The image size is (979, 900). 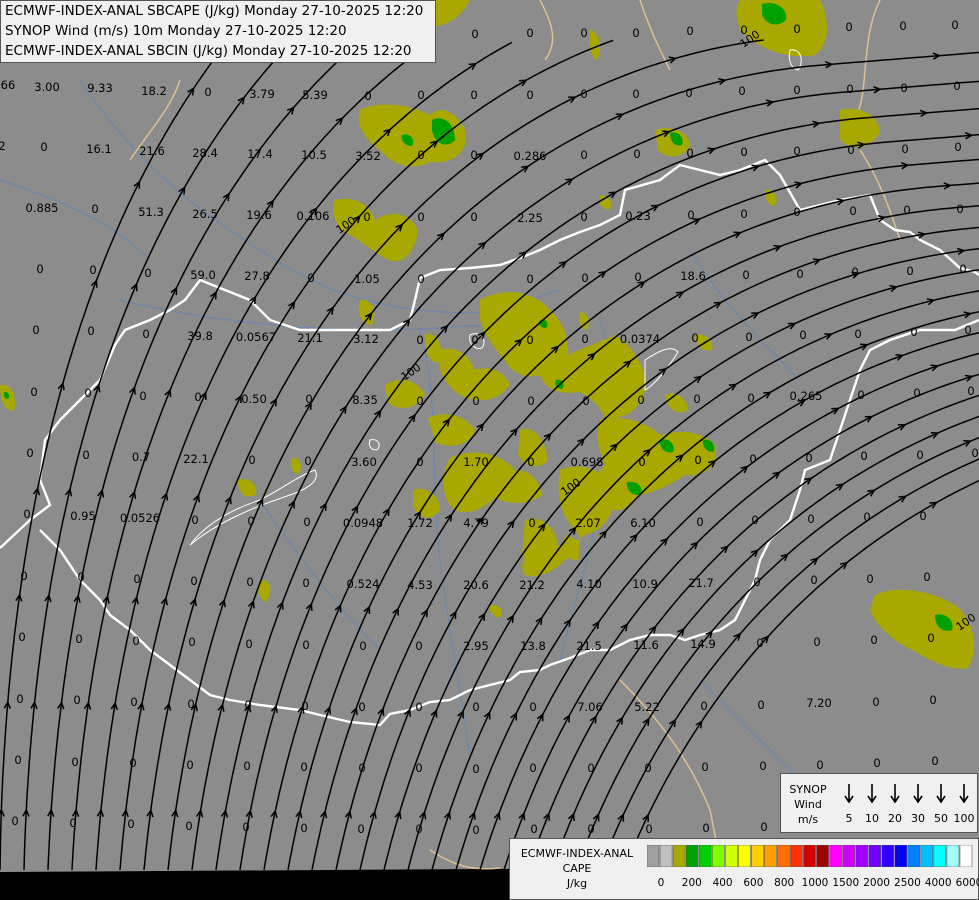 What do you see at coordinates (3, 146) in the screenshot?
I see `cin-value-label: 2` at bounding box center [3, 146].